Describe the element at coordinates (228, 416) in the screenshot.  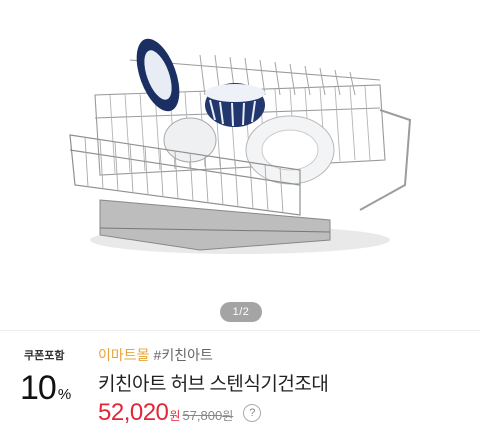
I see `original-price-unit: 원` at that location.